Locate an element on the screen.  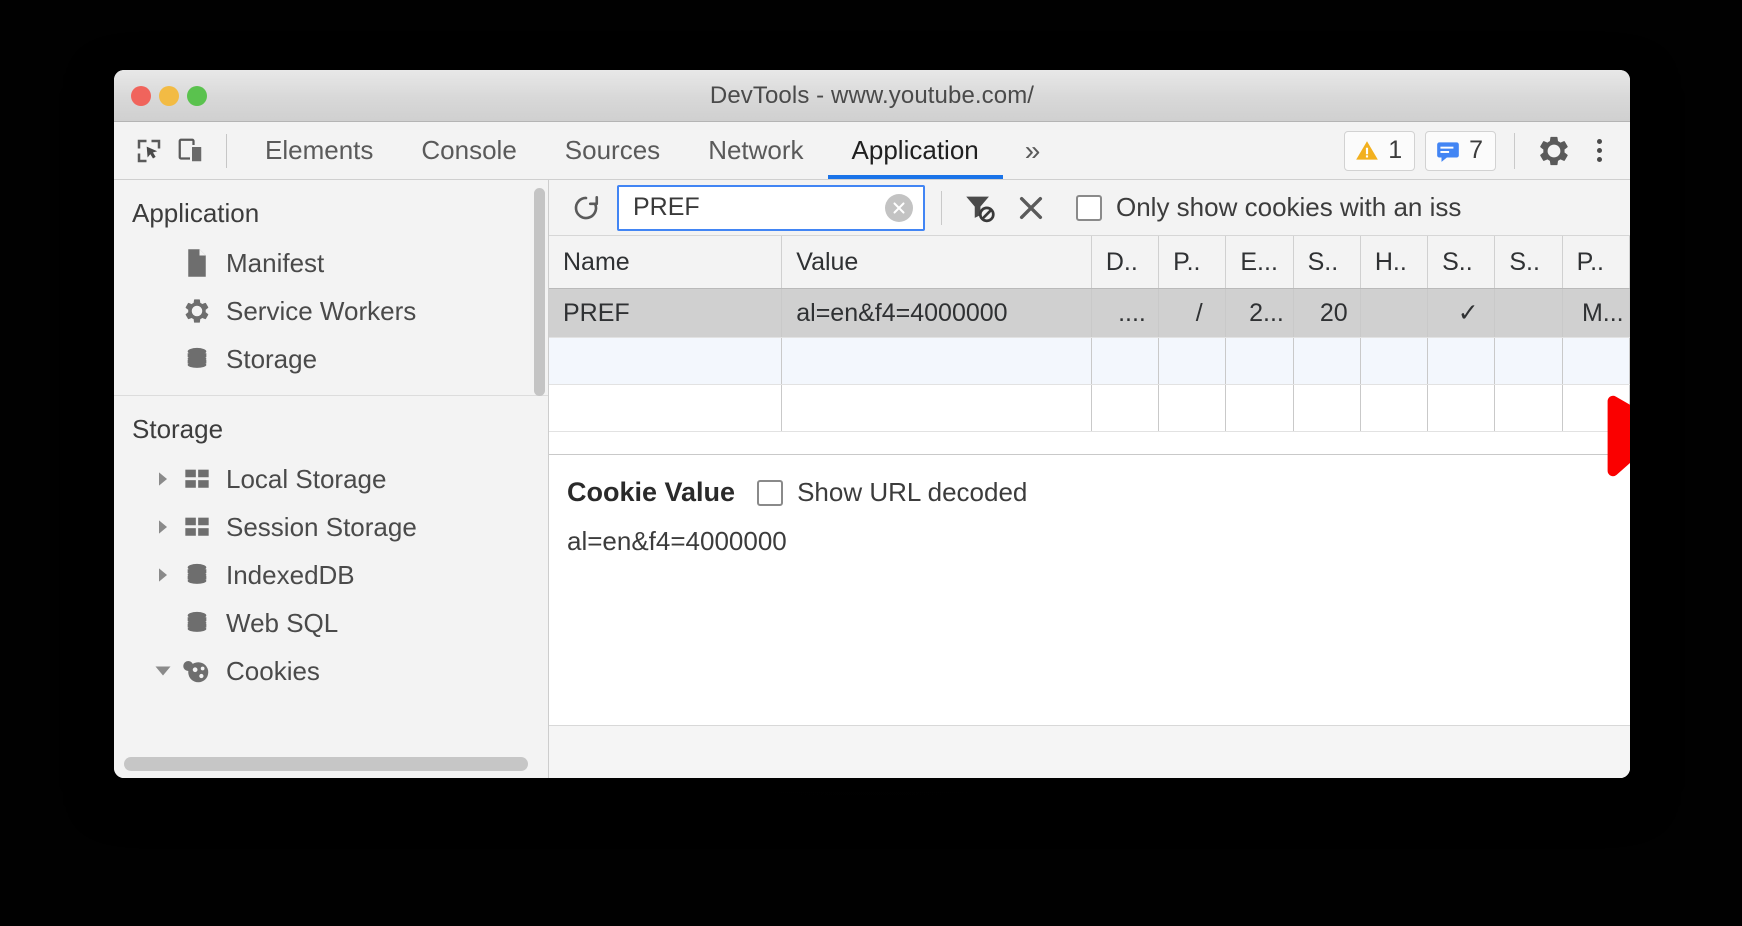
close-x-icon is located at coordinates (1031, 208).